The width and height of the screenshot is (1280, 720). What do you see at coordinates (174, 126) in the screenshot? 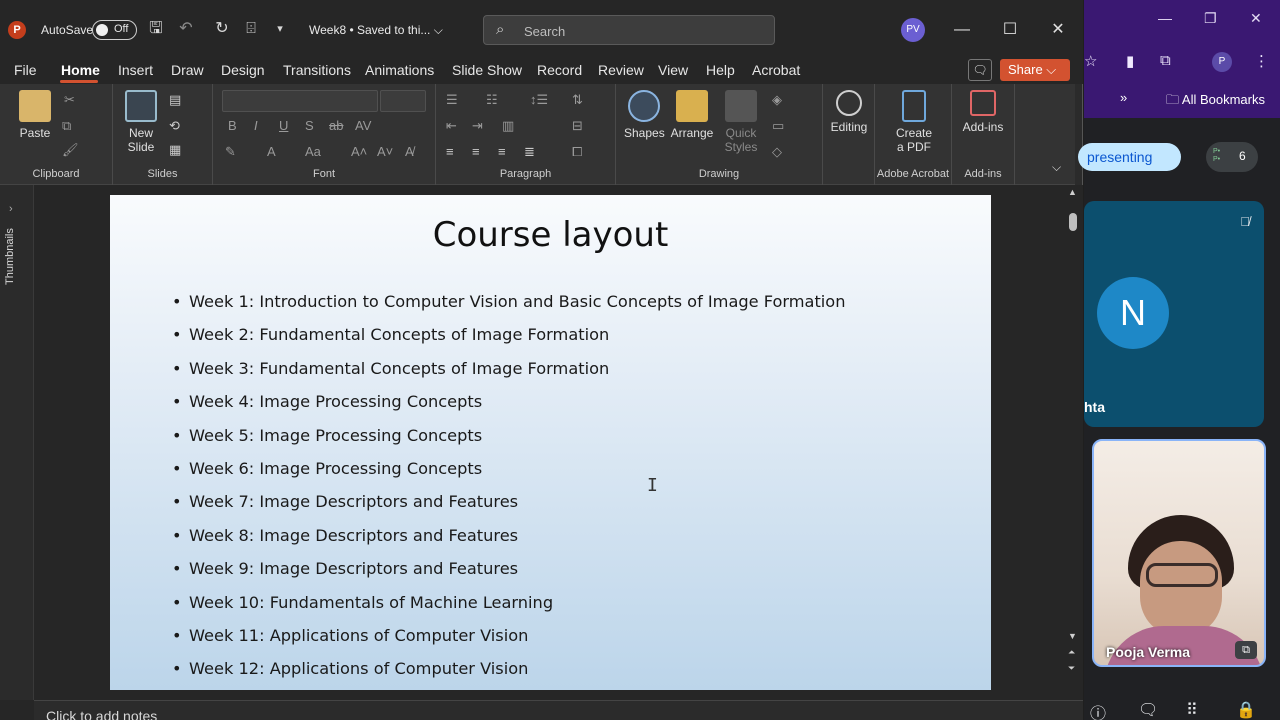
I see `reset-icon: ⟲` at bounding box center [174, 126].